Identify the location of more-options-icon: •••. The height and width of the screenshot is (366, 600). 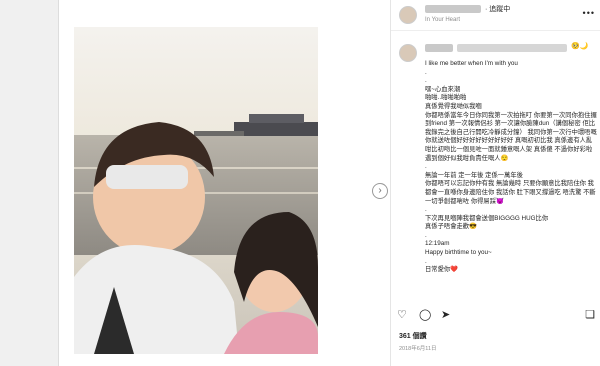
(589, 13).